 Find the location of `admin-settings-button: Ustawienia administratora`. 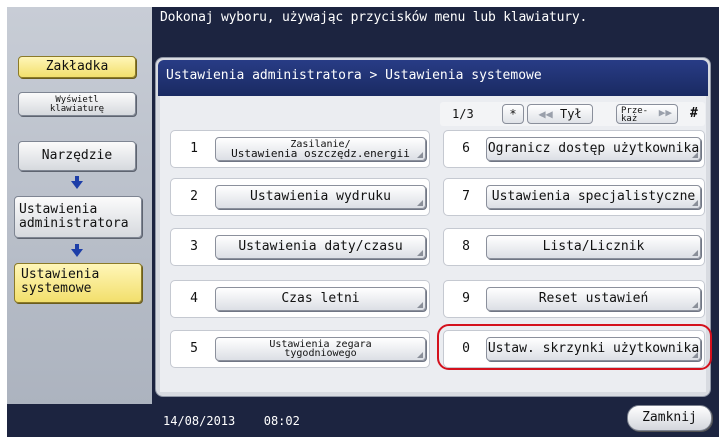

admin-settings-button: Ustawienia administratora is located at coordinates (78, 217).